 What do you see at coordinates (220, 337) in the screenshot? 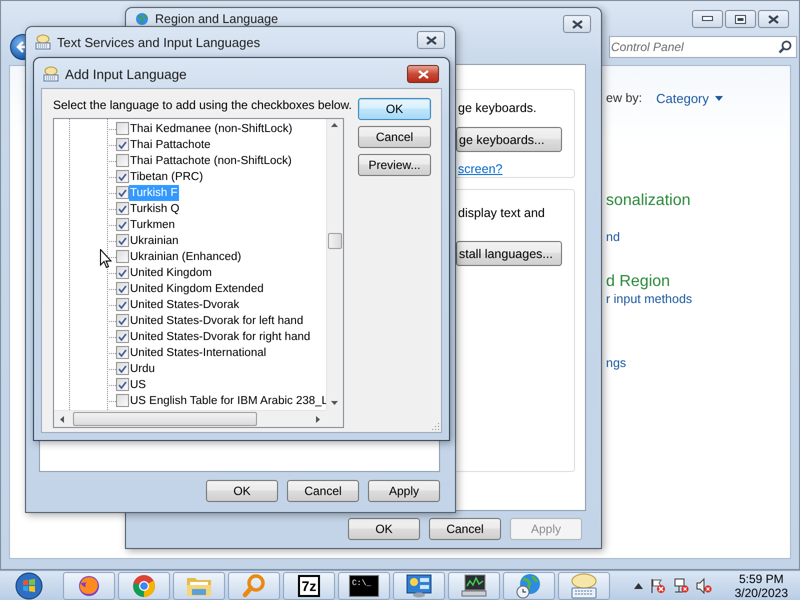
I see `tree-item: United States-Dvorak for right hand` at bounding box center [220, 337].